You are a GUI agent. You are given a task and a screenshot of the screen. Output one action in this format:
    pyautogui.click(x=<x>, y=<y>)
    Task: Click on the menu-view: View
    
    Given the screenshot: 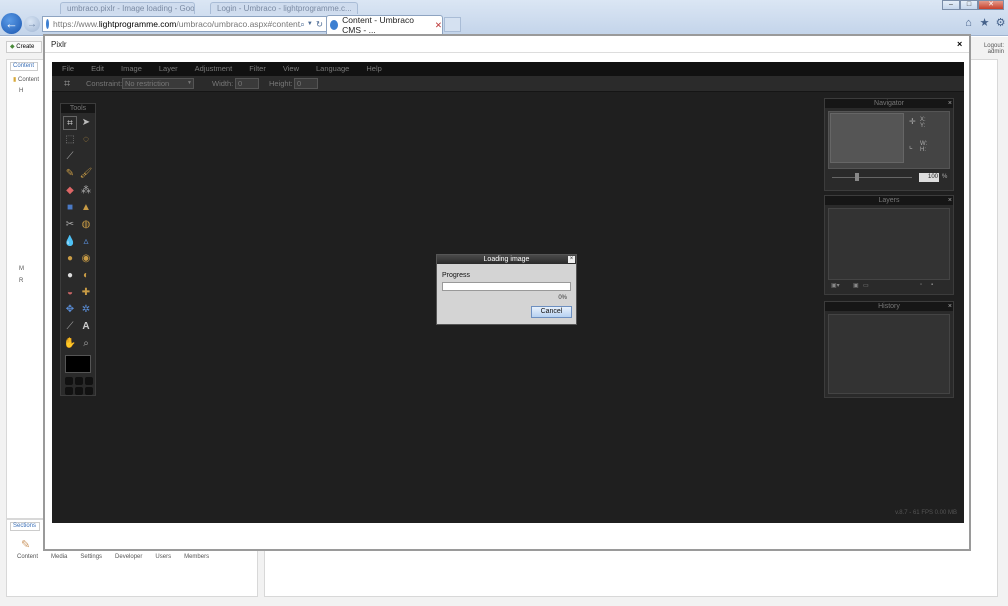 What is the action you would take?
    pyautogui.click(x=291, y=69)
    